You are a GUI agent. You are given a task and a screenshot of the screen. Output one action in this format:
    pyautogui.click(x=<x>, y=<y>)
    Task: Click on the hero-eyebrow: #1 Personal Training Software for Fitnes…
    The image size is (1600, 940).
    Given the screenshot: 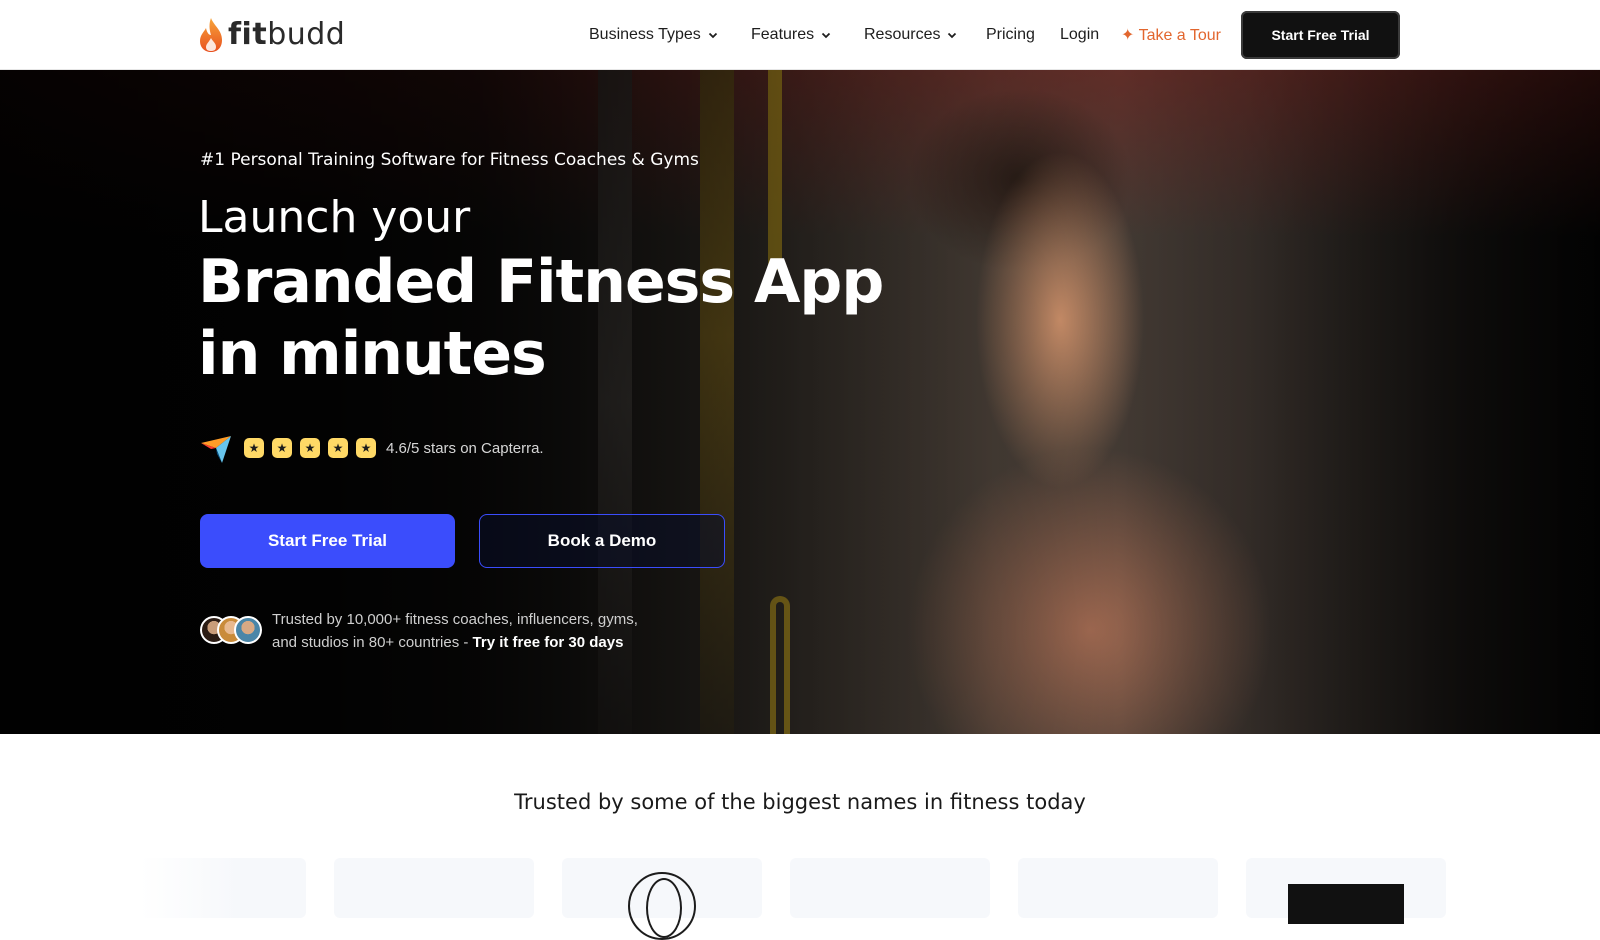 What is the action you would take?
    pyautogui.click(x=449, y=160)
    